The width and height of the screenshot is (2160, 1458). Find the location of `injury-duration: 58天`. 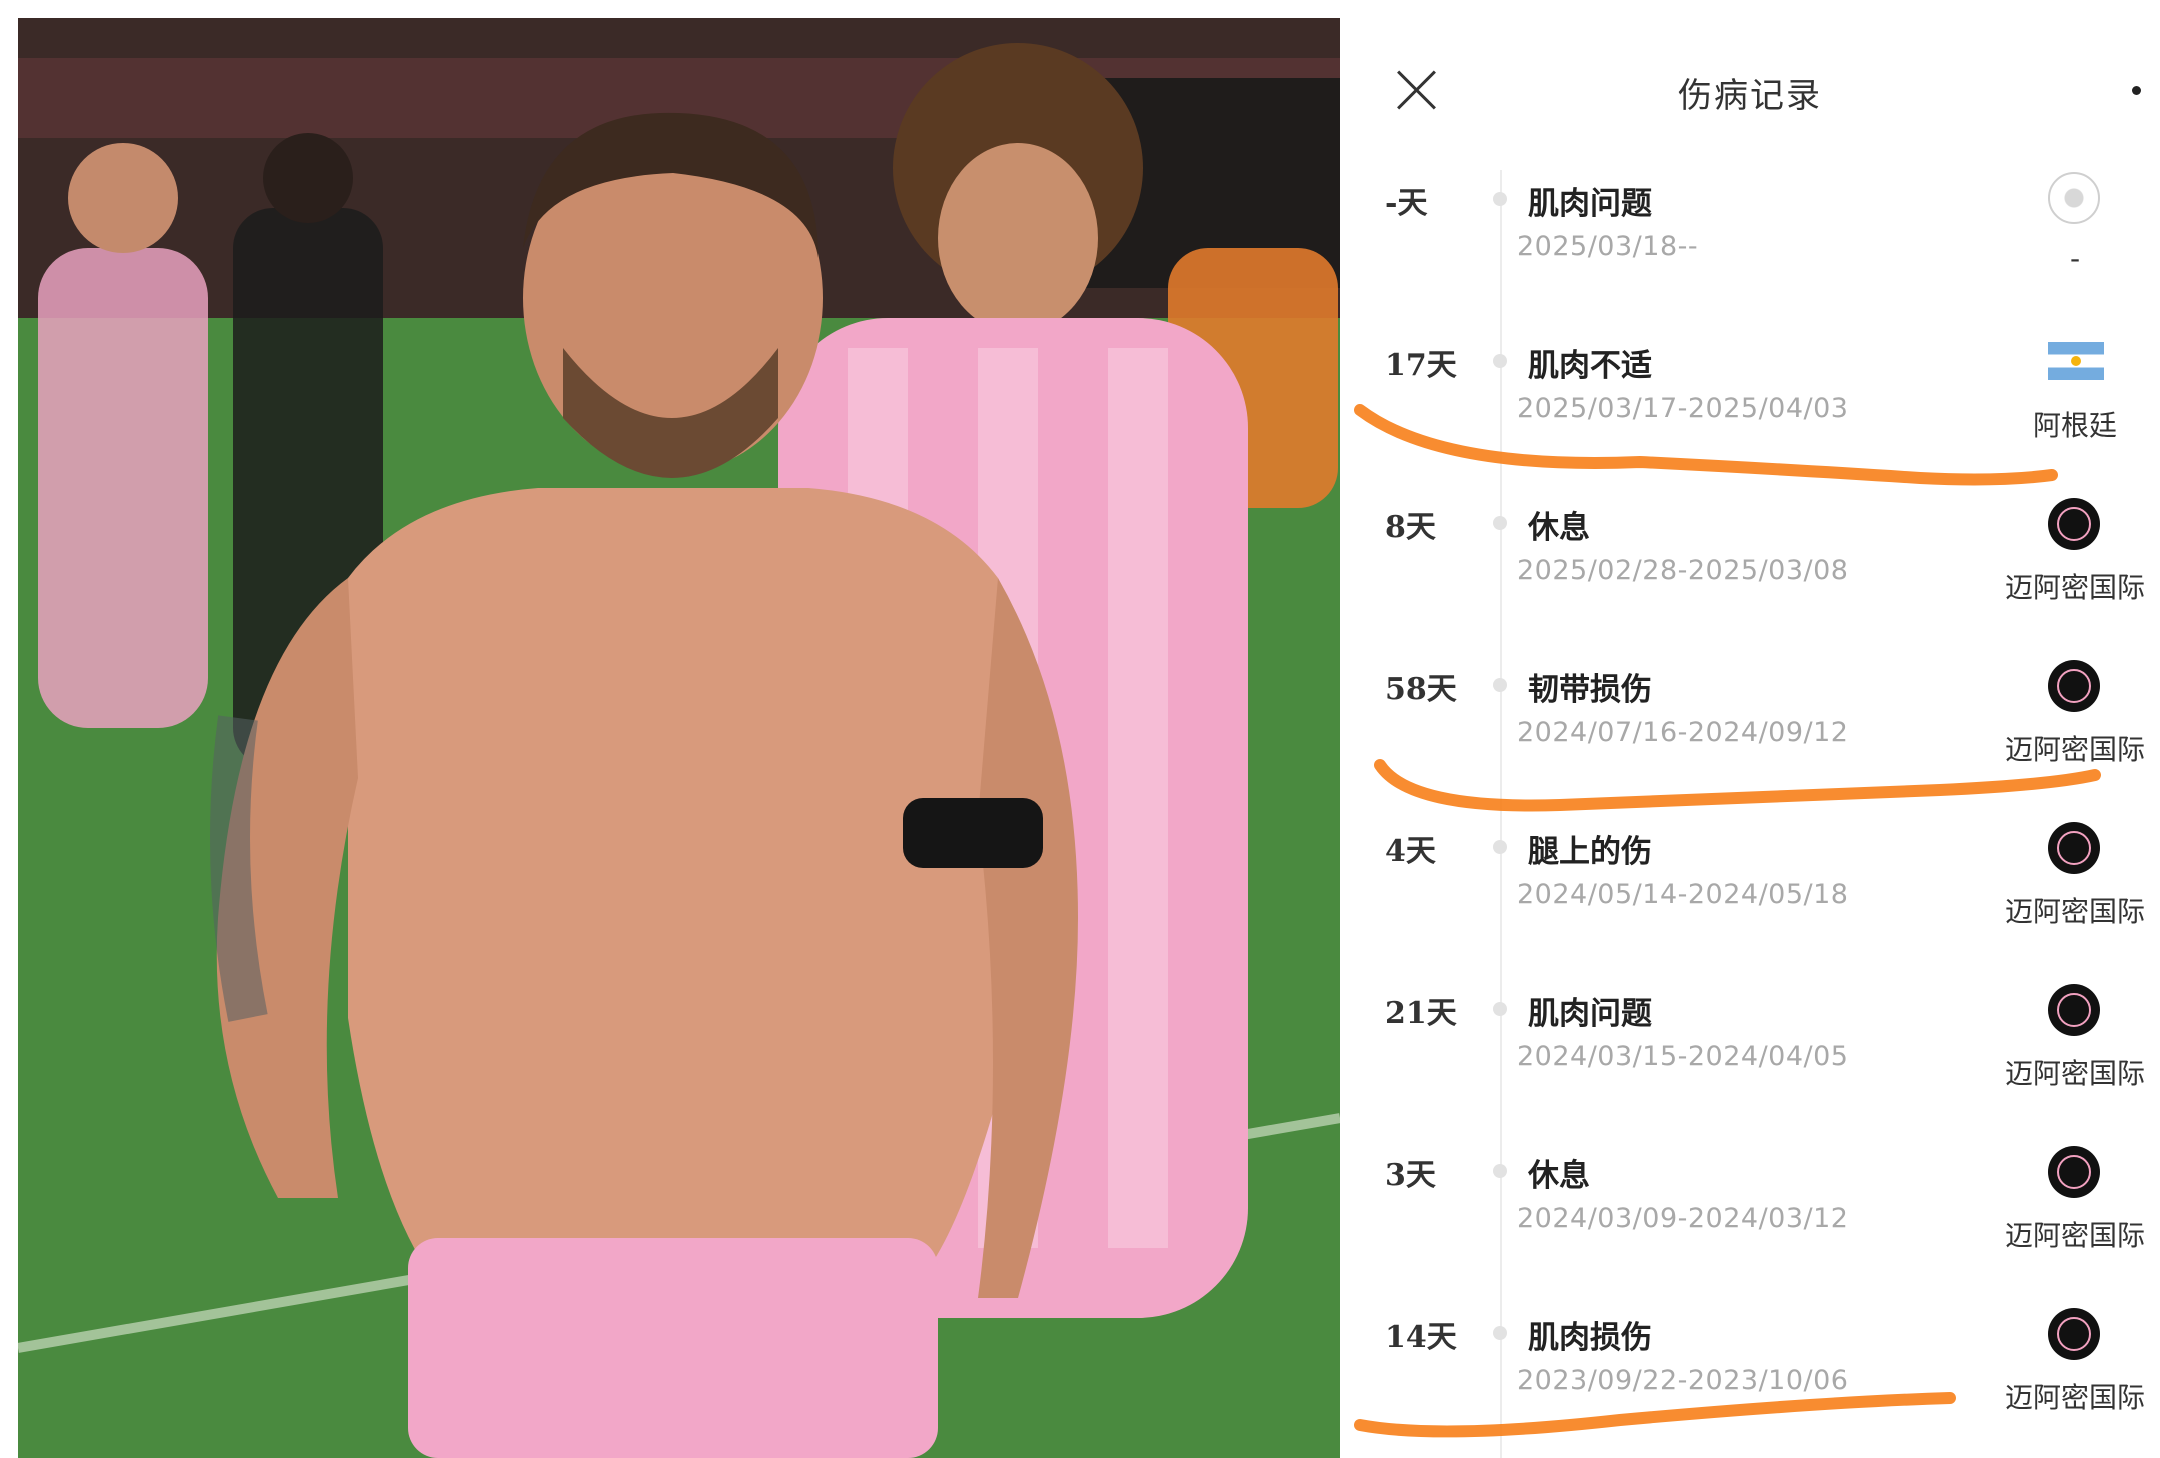

injury-duration: 58天 is located at coordinates (1421, 689).